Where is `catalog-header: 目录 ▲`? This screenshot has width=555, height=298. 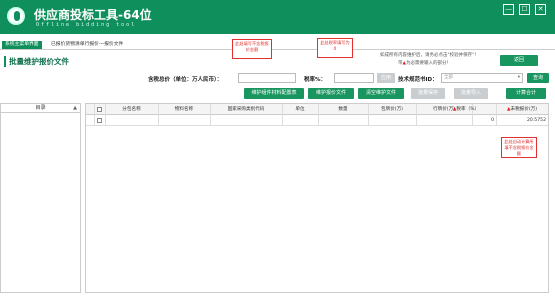 catalog-header: 目录 ▲ is located at coordinates (40, 108).